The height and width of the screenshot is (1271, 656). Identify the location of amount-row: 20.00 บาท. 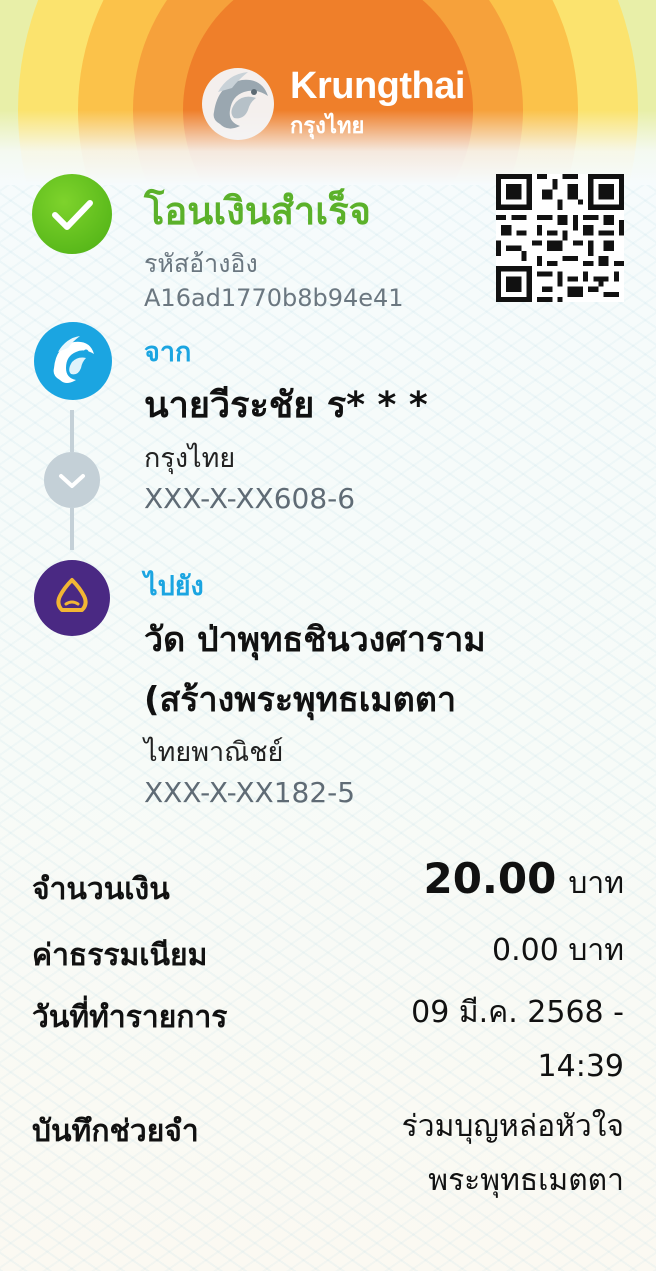
(523, 880).